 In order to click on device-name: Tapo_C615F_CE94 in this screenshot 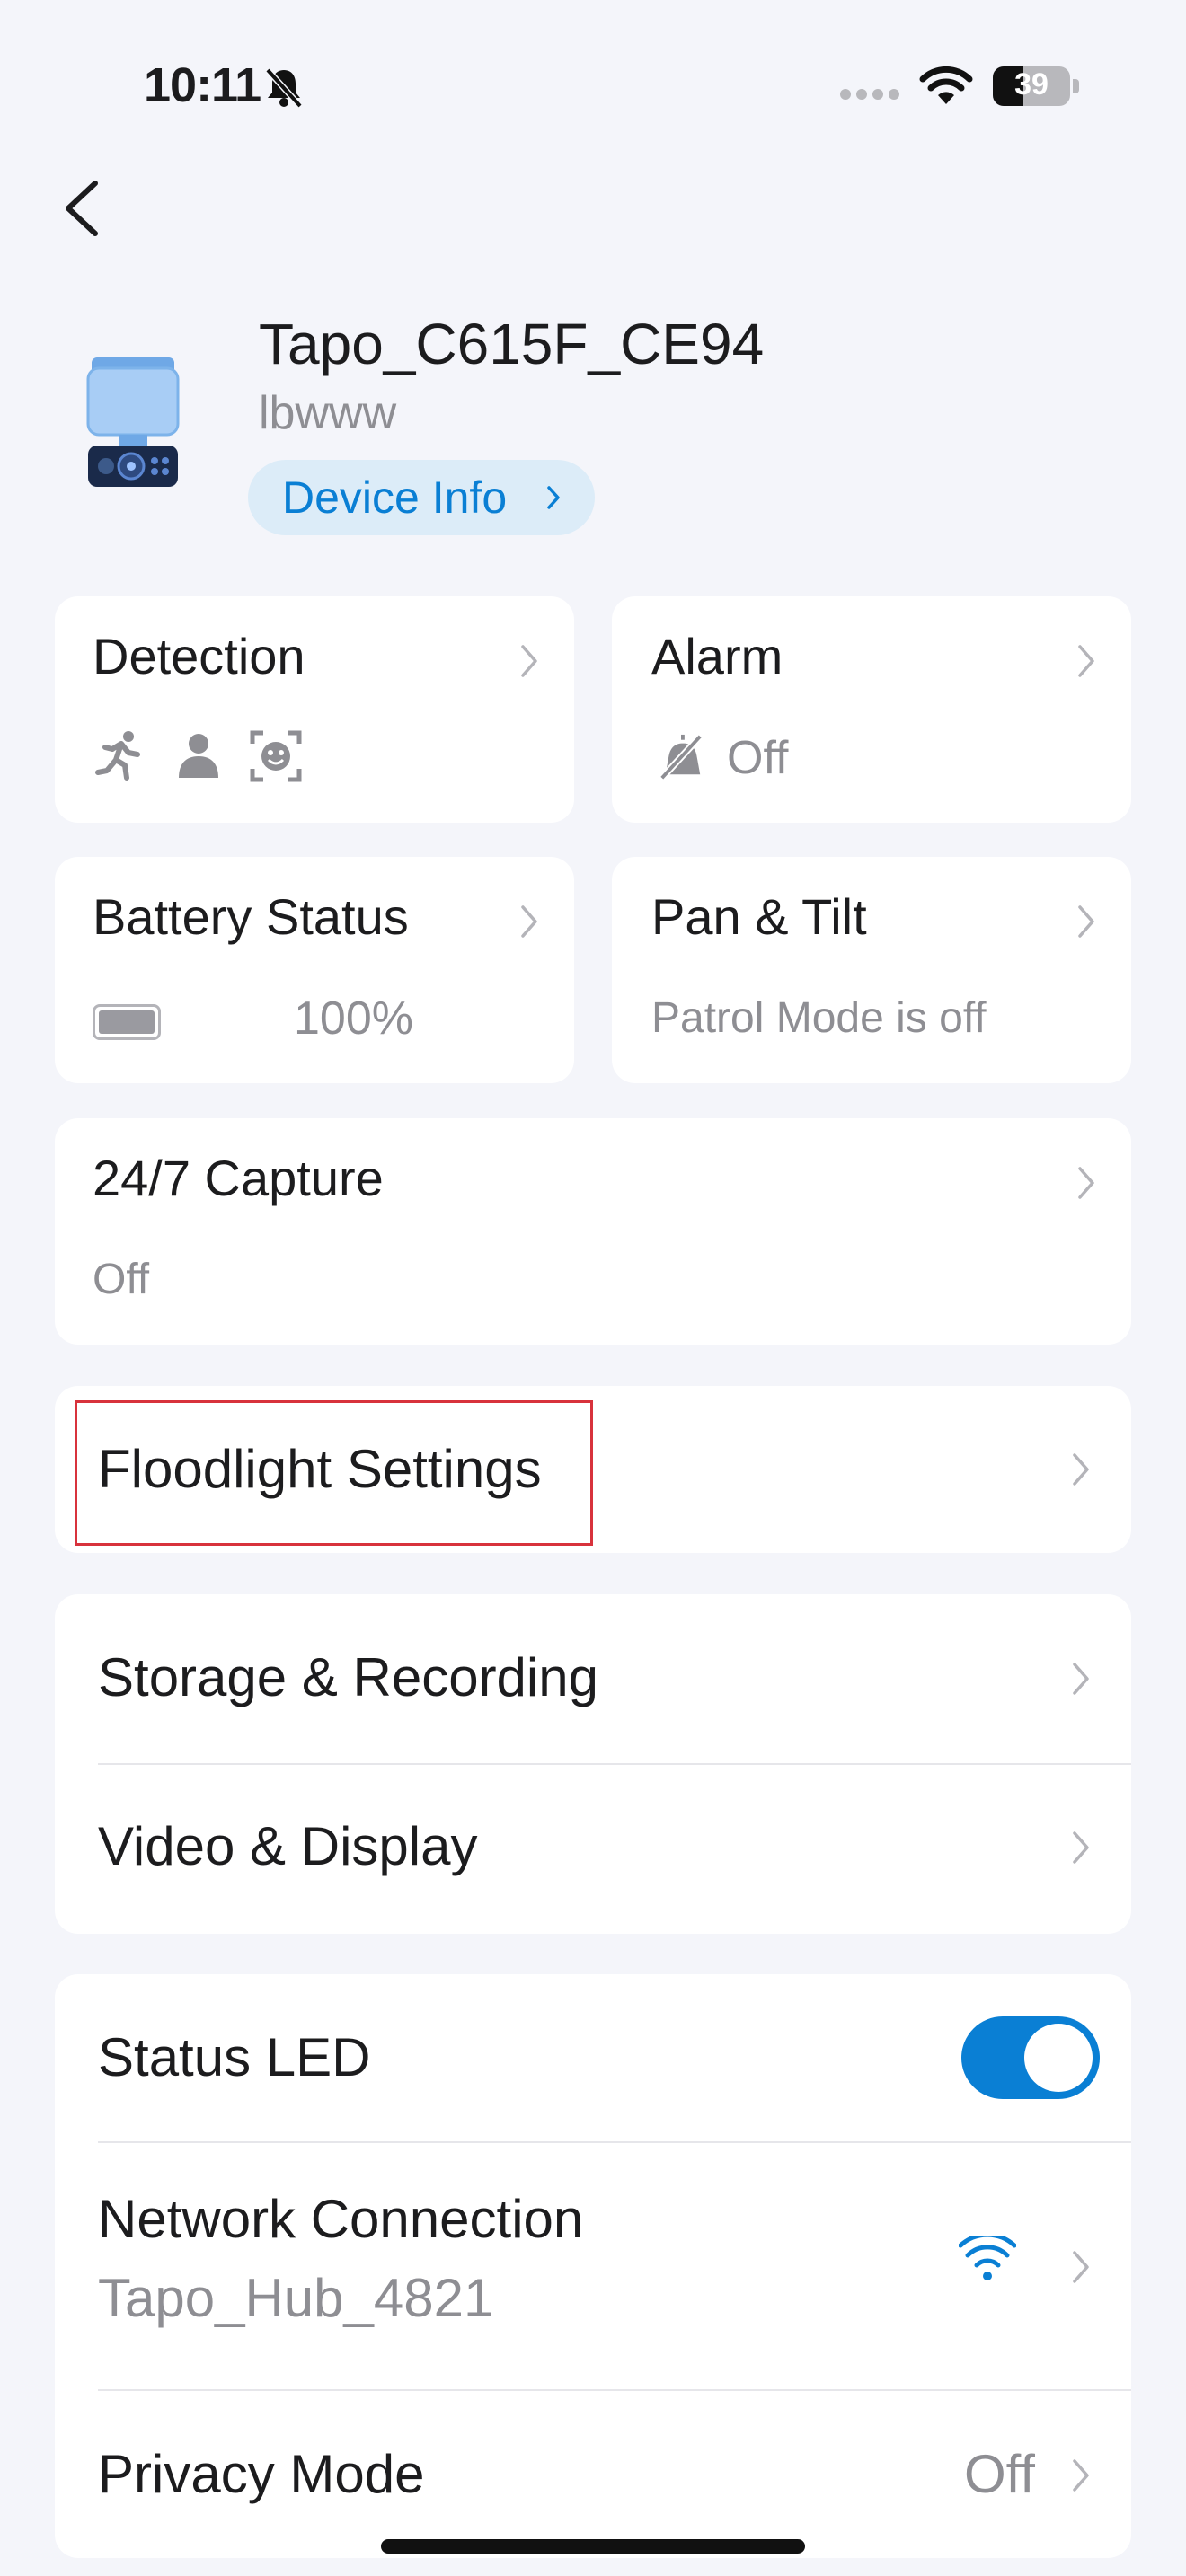, I will do `click(512, 344)`.